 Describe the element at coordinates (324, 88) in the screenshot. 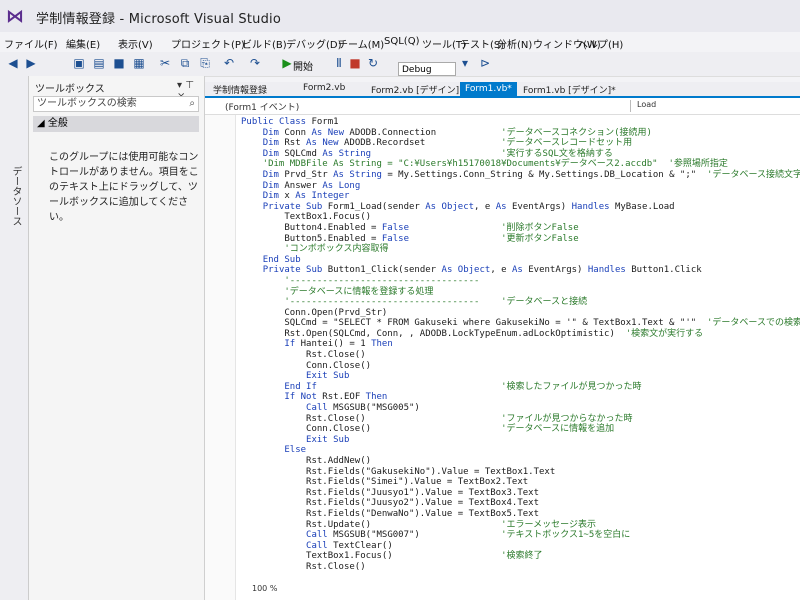

I see `tab-form2-vb: Form2.vb` at that location.